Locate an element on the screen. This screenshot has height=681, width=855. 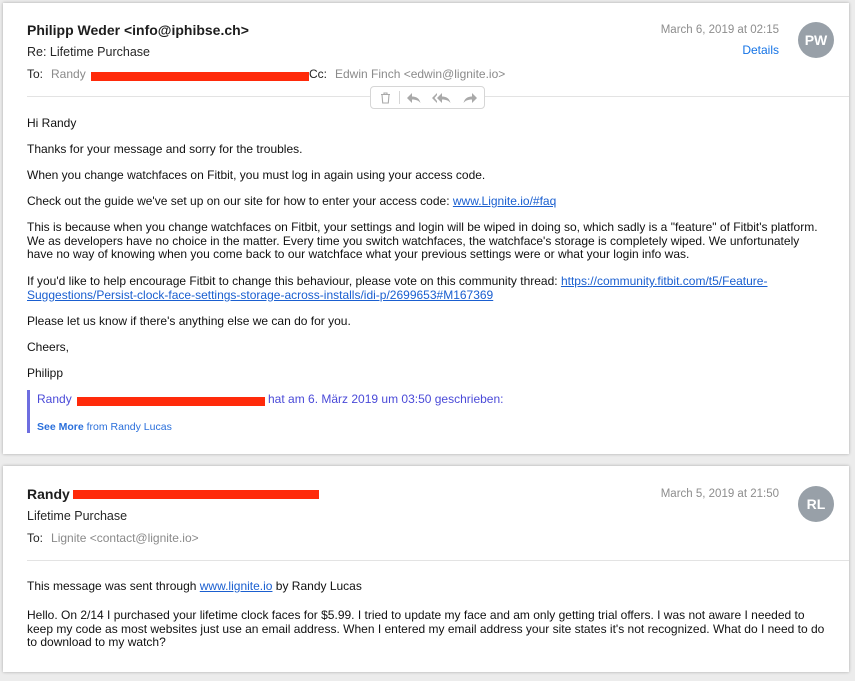
reply-icon is located at coordinates (414, 97).